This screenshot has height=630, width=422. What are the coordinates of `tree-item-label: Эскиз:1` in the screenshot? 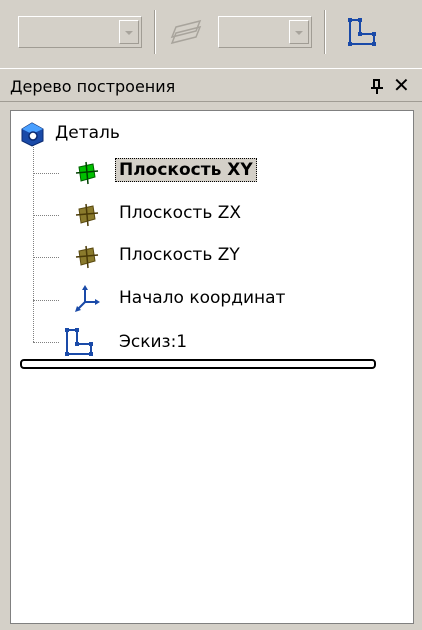 It's located at (153, 342).